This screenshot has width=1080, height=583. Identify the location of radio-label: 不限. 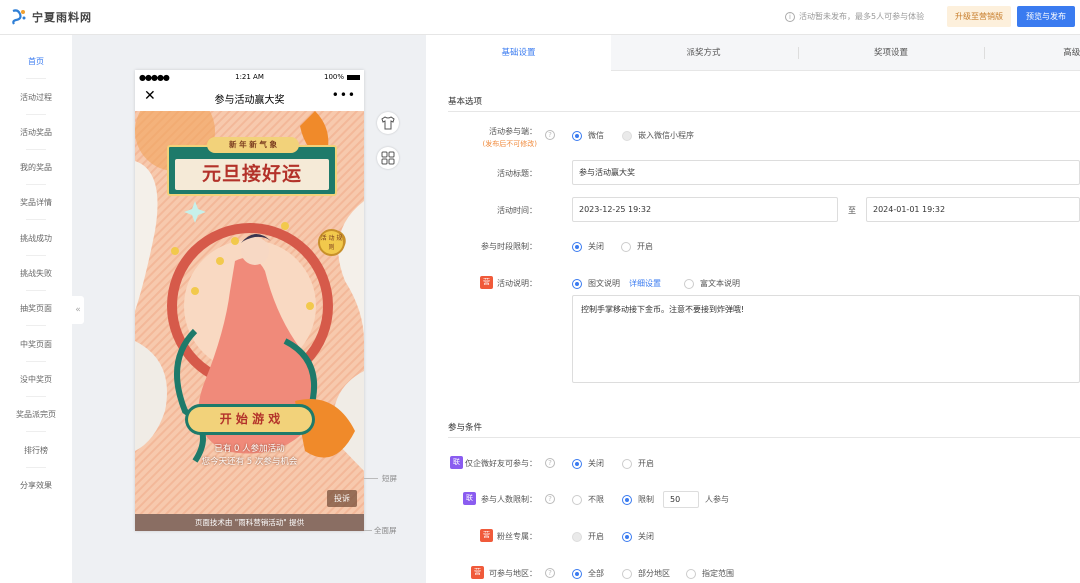
(596, 499).